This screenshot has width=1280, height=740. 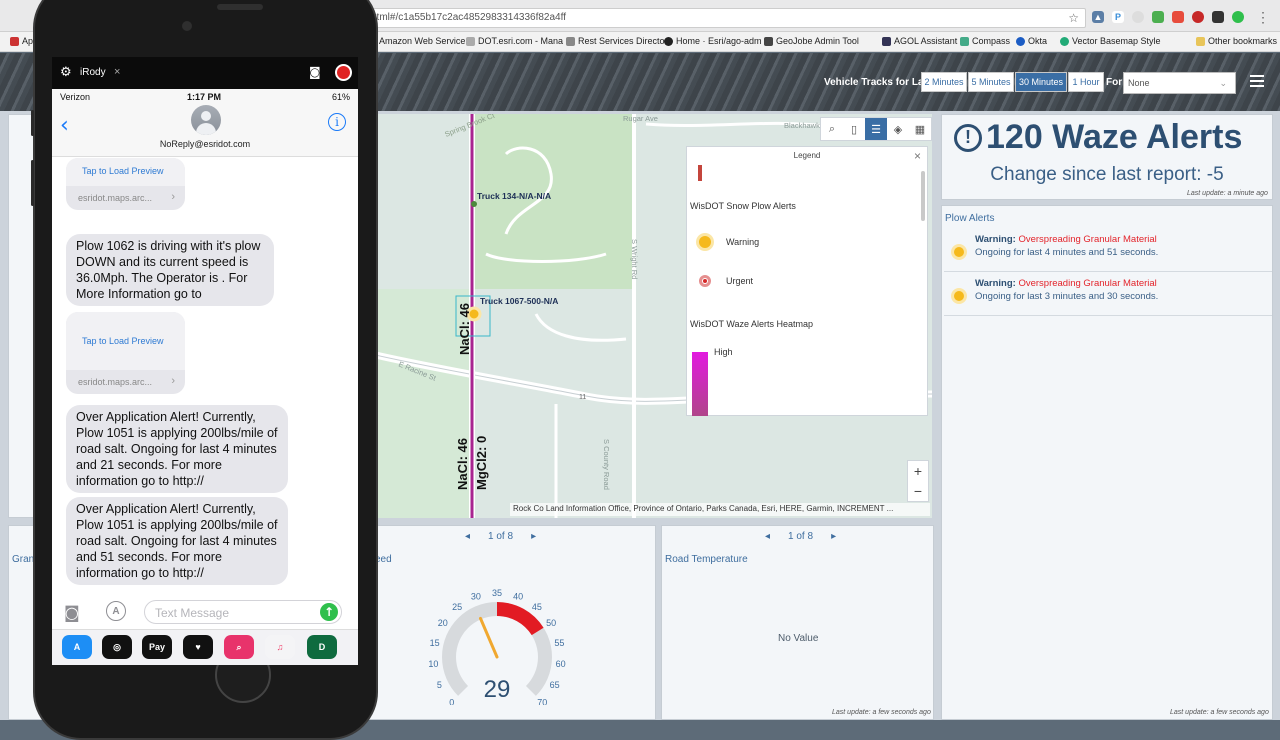 What do you see at coordinates (77, 647) in the screenshot?
I see `app-store-app-icon: A` at bounding box center [77, 647].